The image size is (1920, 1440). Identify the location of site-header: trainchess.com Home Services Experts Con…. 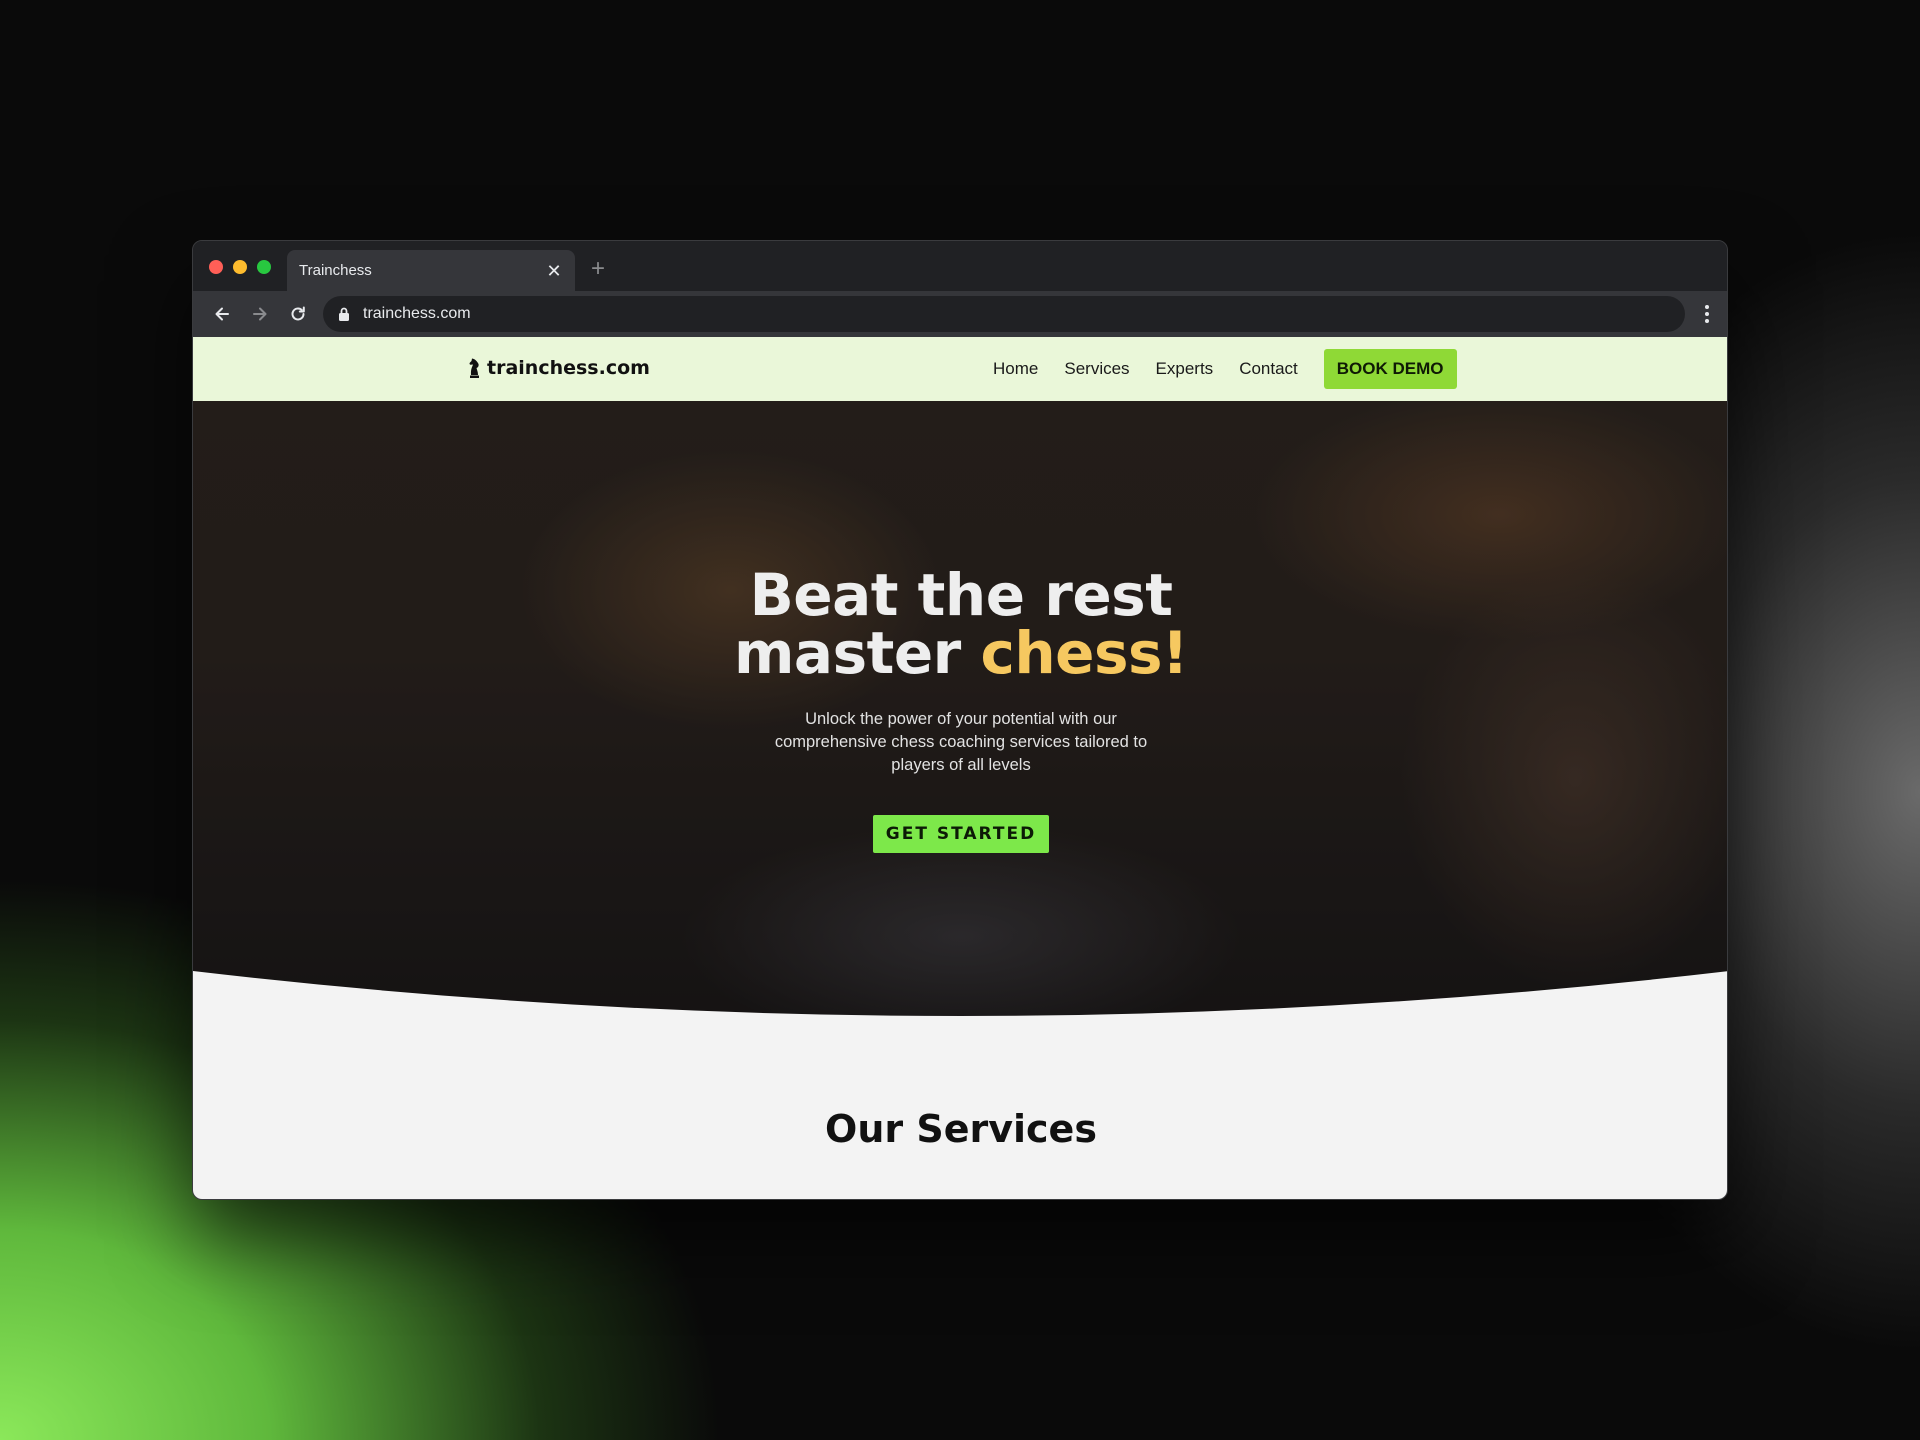
(960, 369).